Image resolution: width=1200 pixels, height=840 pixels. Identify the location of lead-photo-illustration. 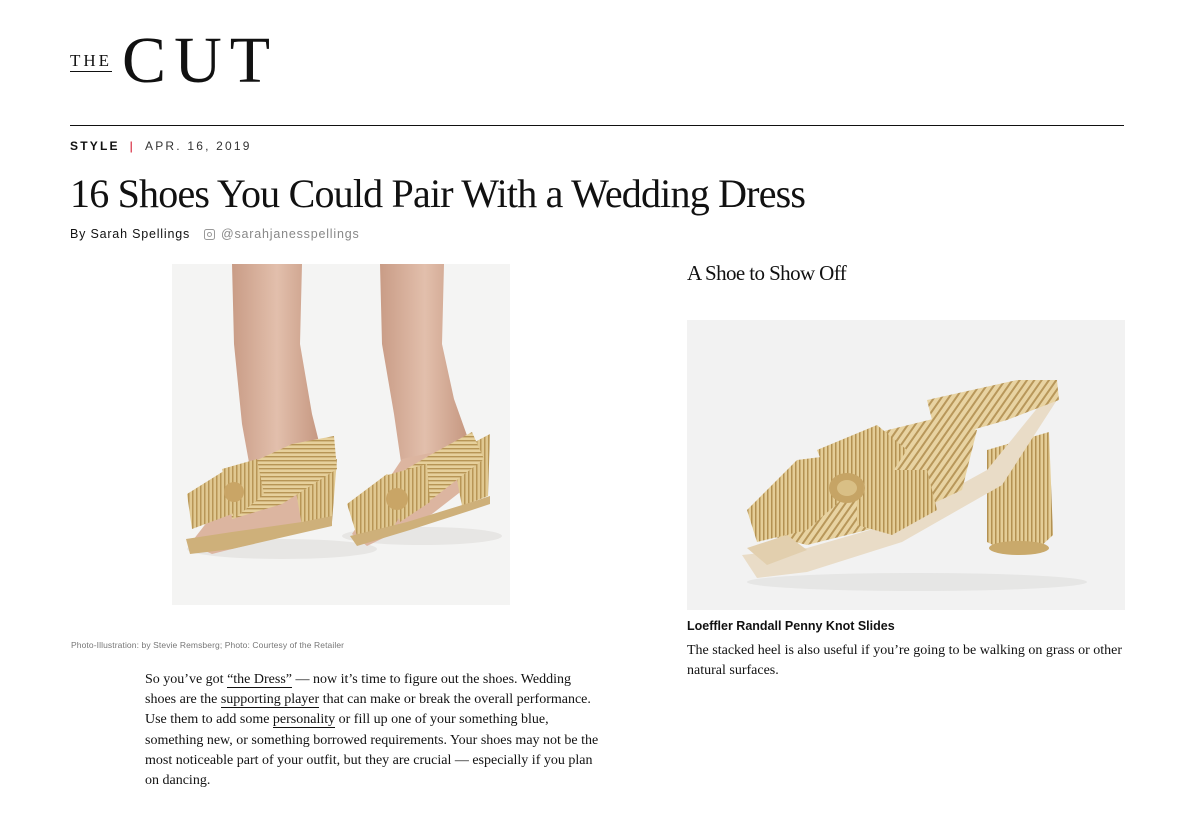
(341, 434).